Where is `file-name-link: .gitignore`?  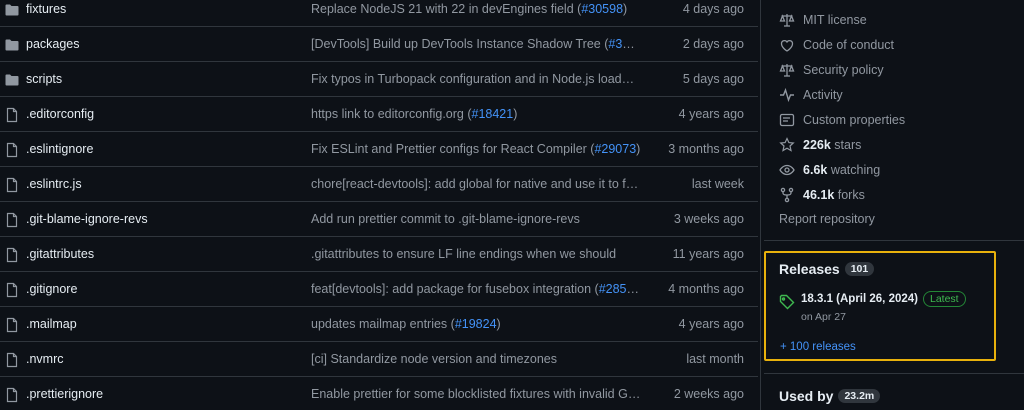 file-name-link: .gitignore is located at coordinates (51, 289).